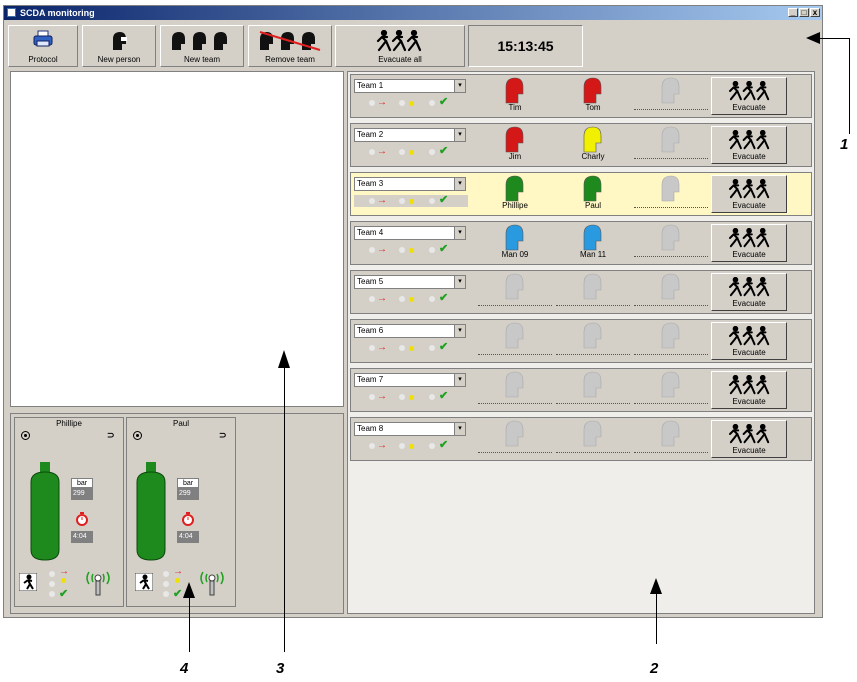  Describe the element at coordinates (57, 13) in the screenshot. I see `window-title: SCDA monitoring` at that location.